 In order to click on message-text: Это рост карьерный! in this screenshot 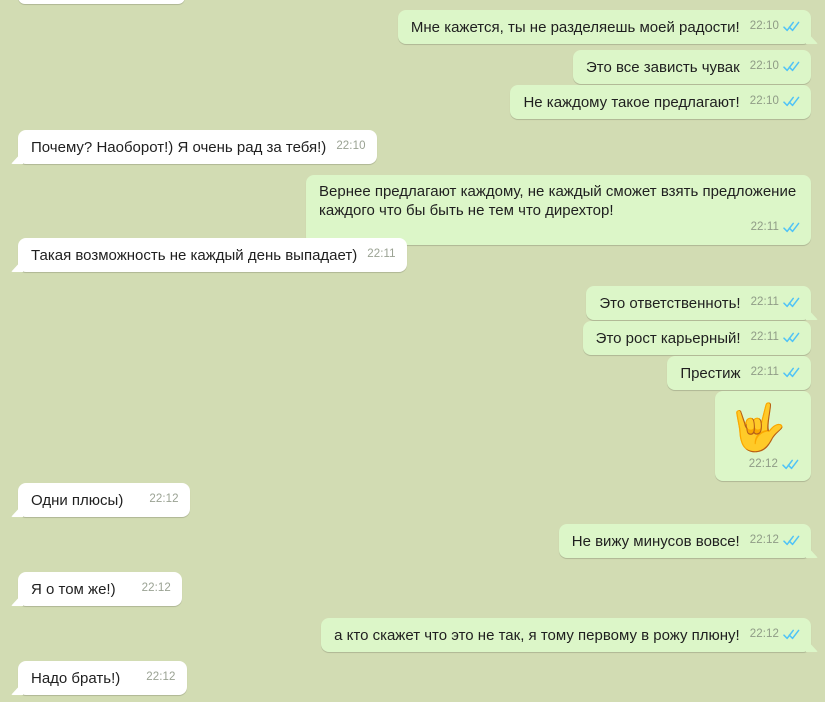, I will do `click(668, 338)`.